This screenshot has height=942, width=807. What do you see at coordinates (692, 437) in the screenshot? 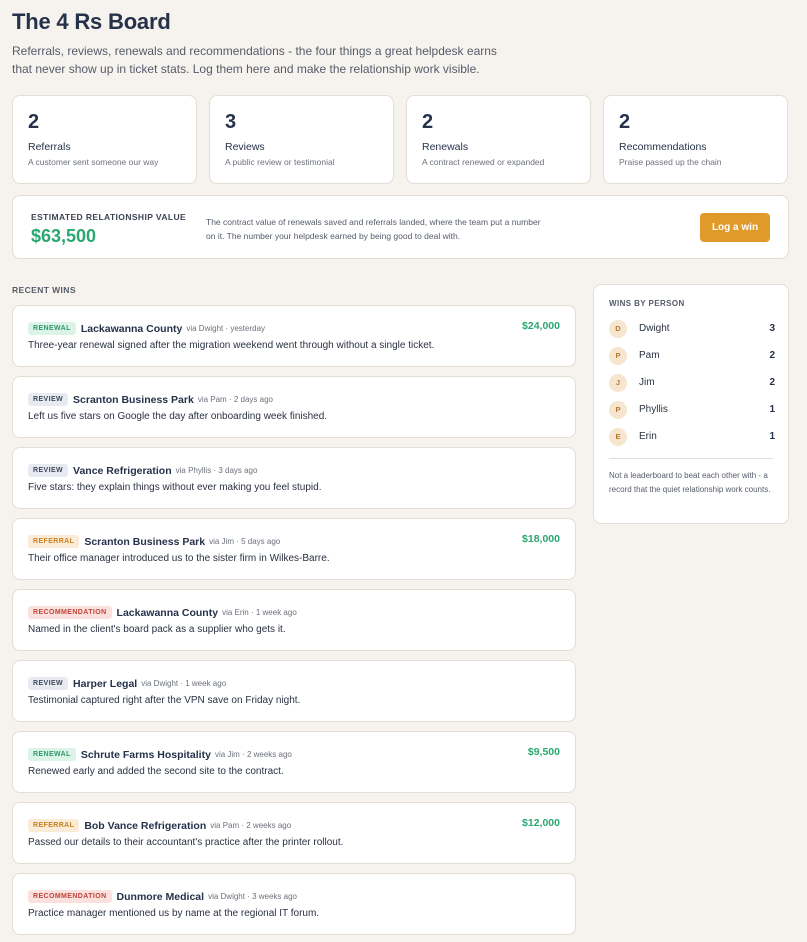
I see `person-row: E Erin 1` at bounding box center [692, 437].